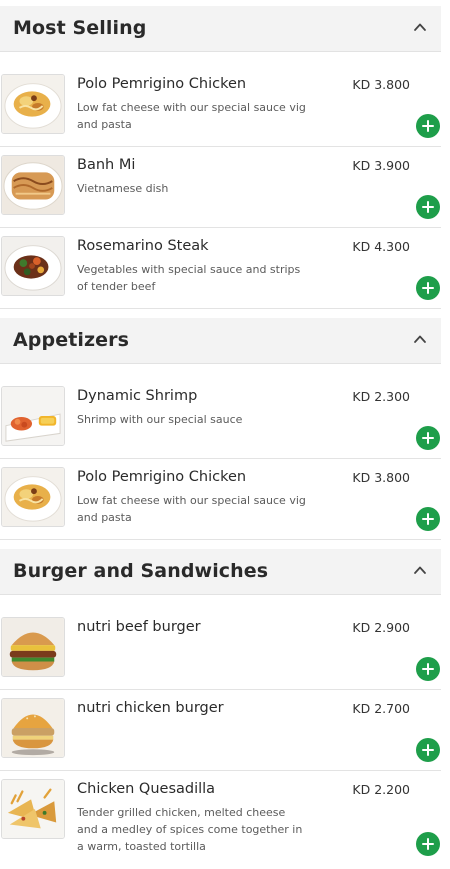 Image resolution: width=450 pixels, height=869 pixels. Describe the element at coordinates (381, 165) in the screenshot. I see `item-price: KD 3.900` at that location.